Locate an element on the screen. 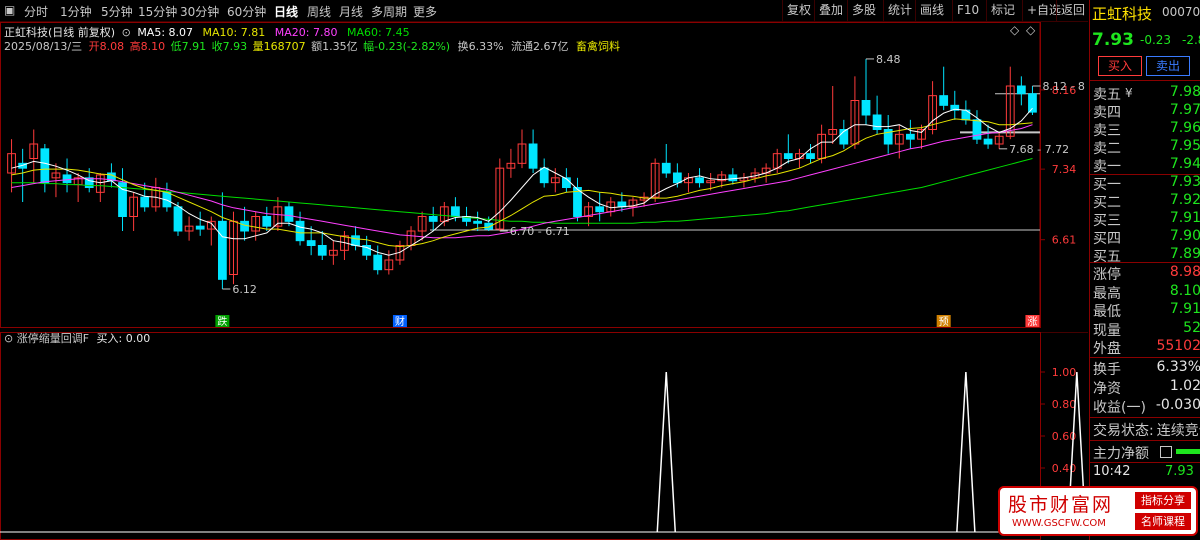 This screenshot has width=1200, height=540. watermark-url: WWW.GSCFW.COM is located at coordinates (1059, 523).